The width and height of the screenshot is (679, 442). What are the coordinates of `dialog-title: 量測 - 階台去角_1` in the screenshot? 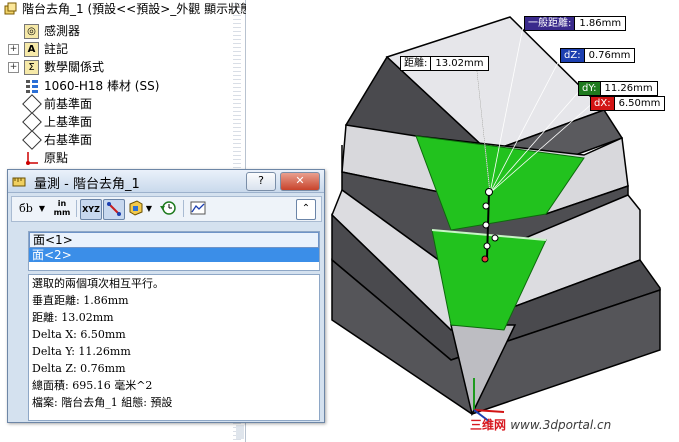 It's located at (87, 184).